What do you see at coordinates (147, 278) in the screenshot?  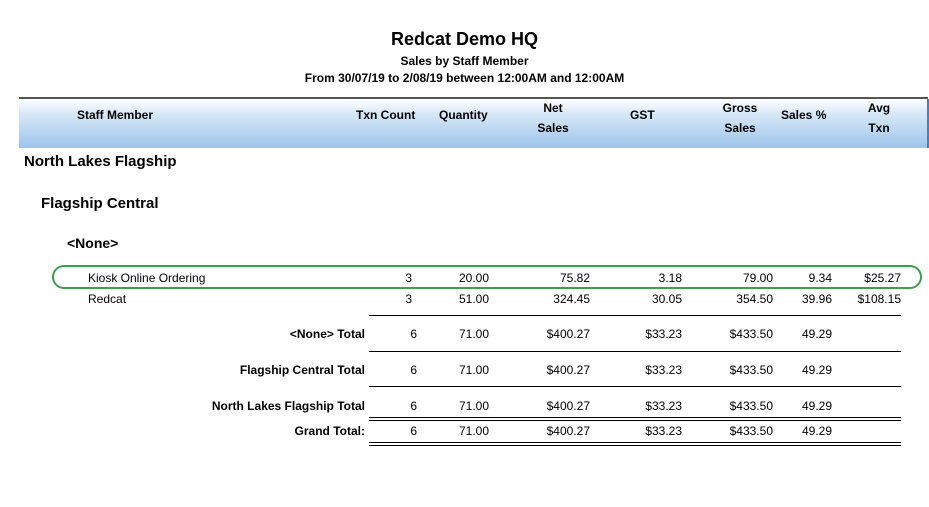 I see `row-staff-name: Kiosk Online Ordering` at bounding box center [147, 278].